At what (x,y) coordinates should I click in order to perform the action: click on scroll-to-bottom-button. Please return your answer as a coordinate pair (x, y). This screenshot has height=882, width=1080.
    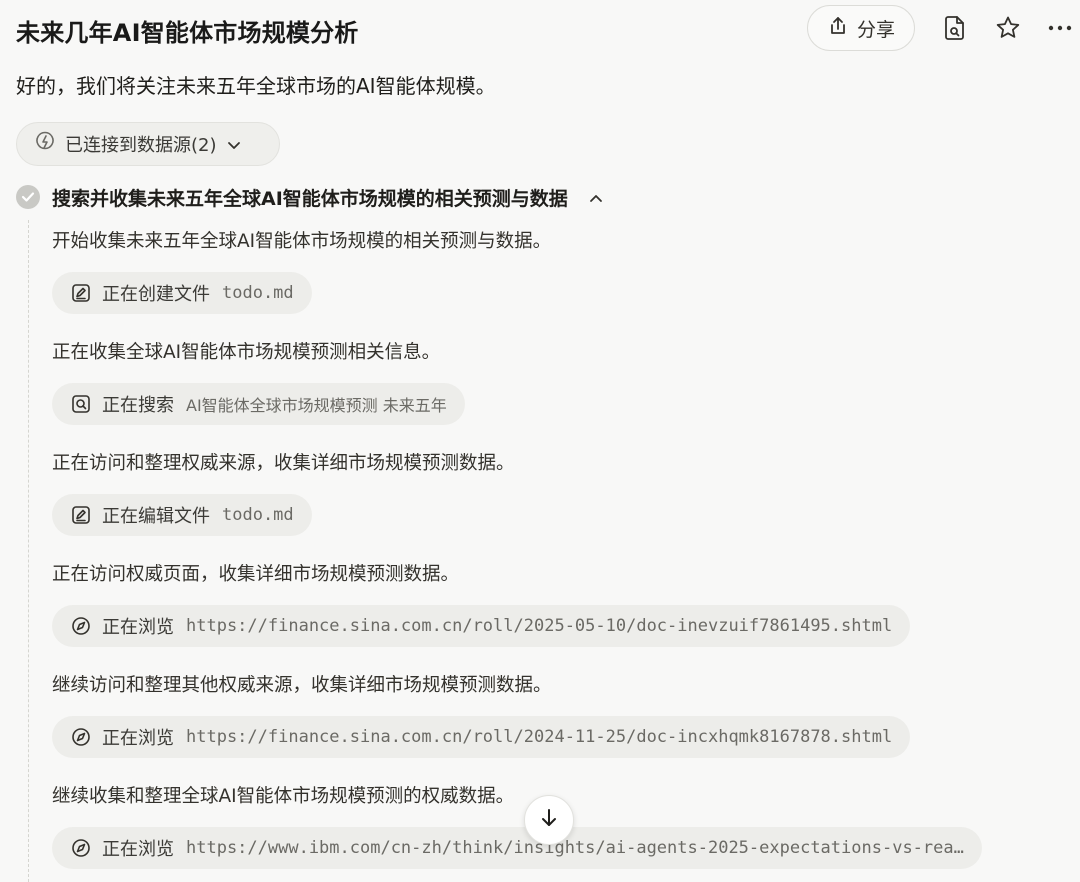
    Looking at the image, I should click on (549, 820).